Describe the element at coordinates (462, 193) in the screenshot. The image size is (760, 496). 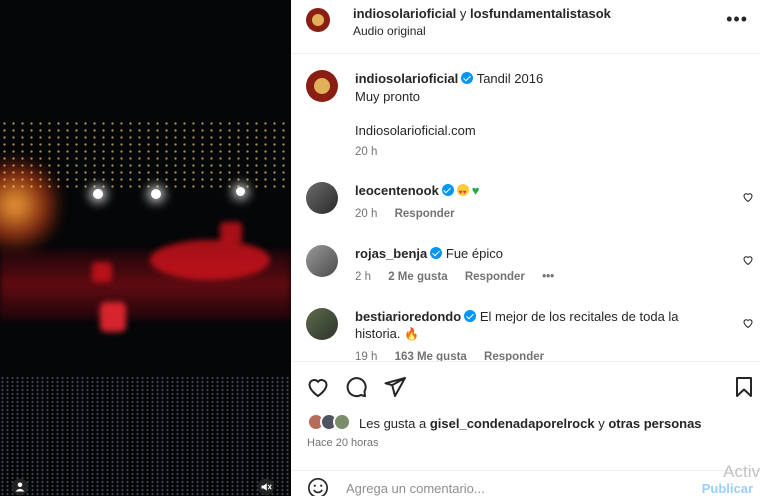
I see `heart-eyes-emoji-icon` at that location.